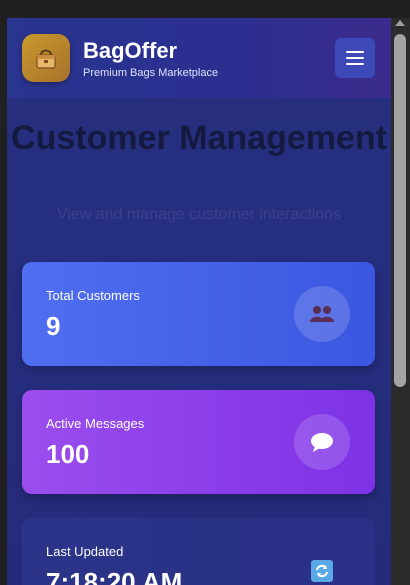 This screenshot has width=410, height=585. I want to click on brand-logo, so click(46, 58).